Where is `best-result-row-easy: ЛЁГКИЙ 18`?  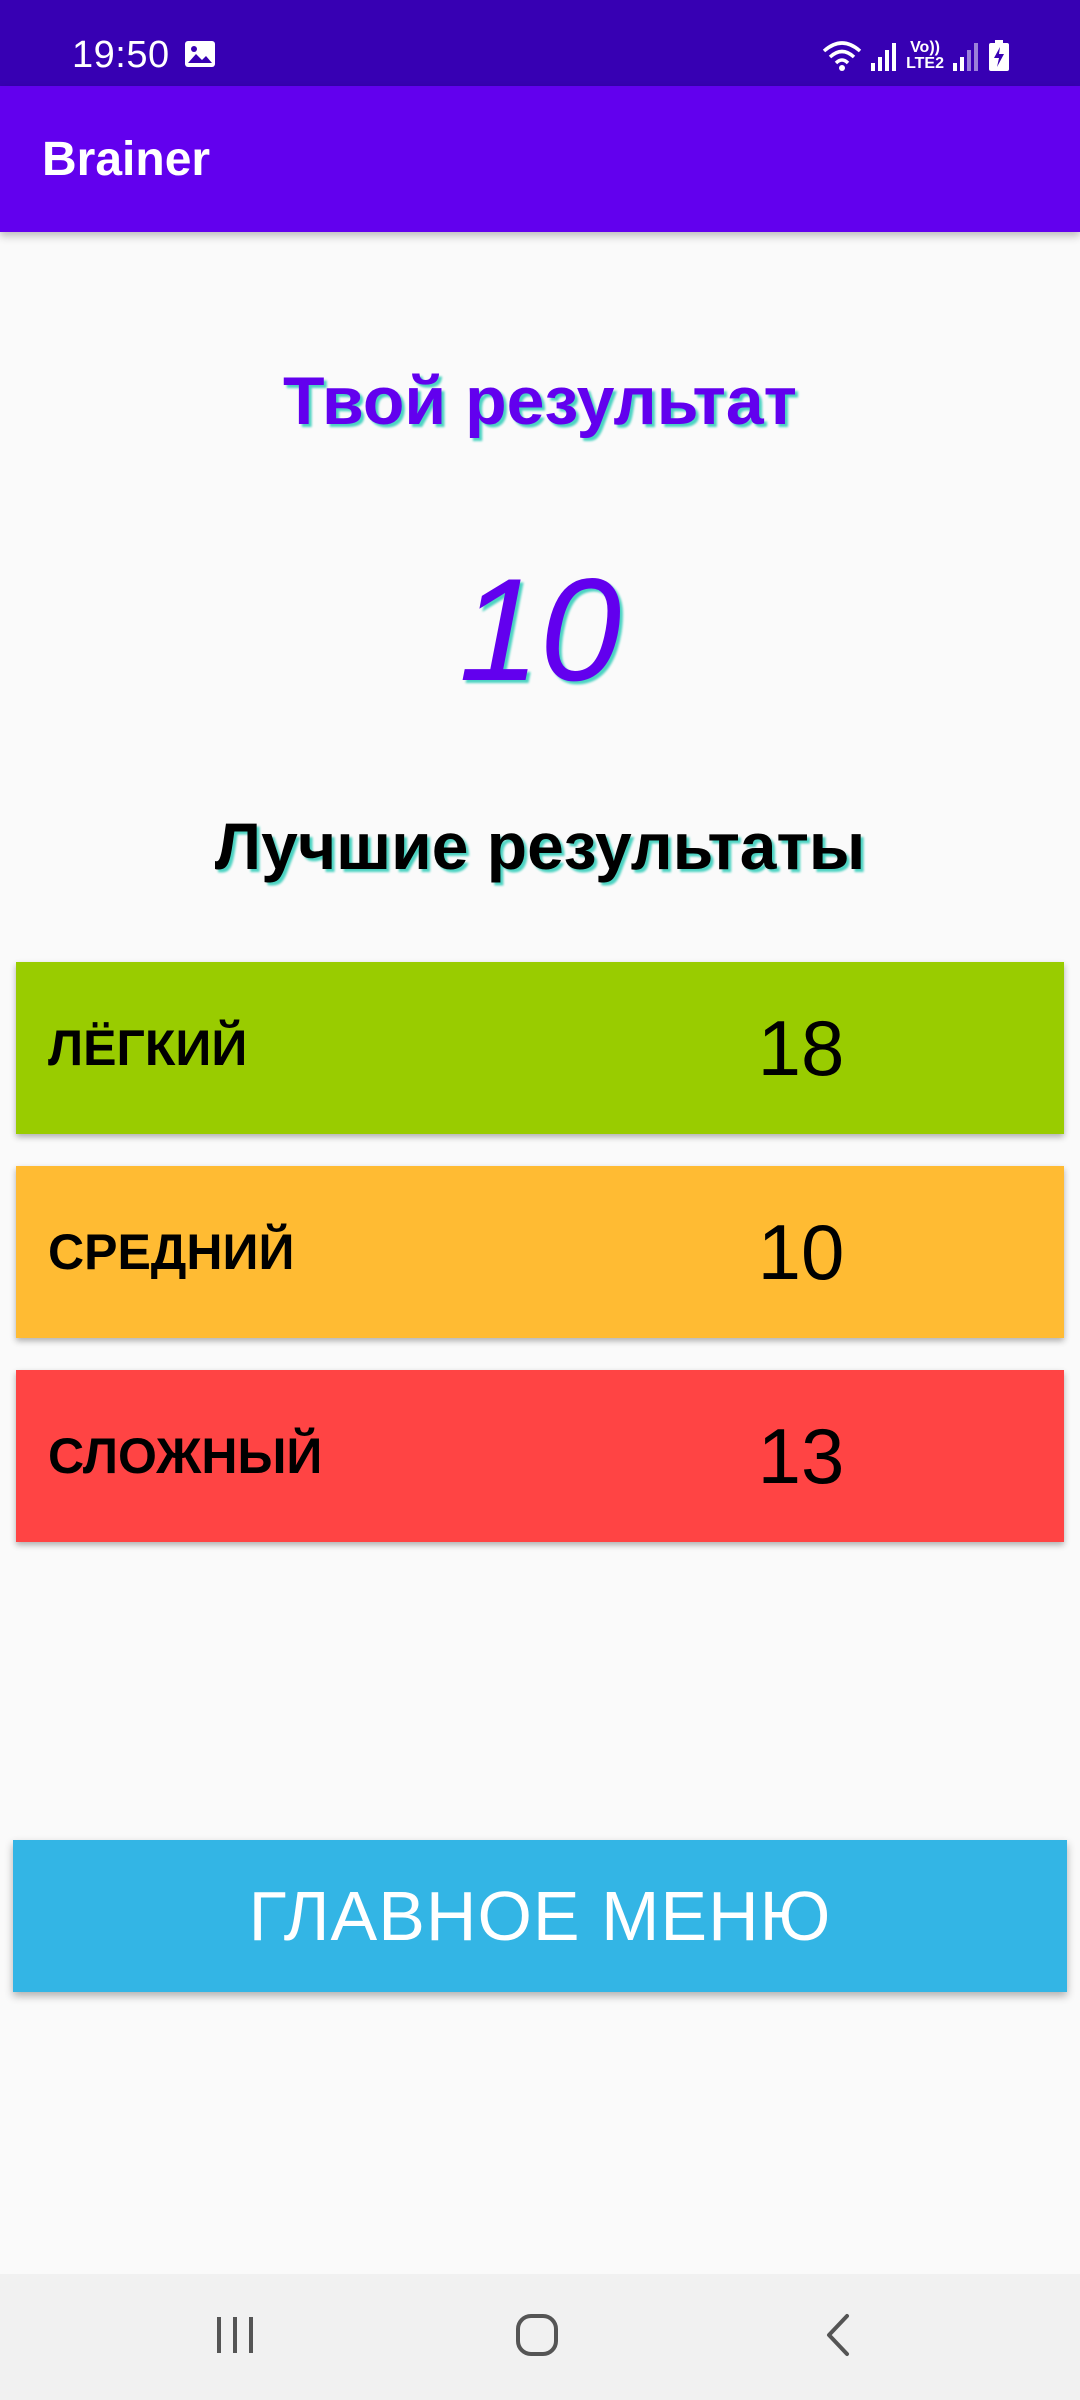 best-result-row-easy: ЛЁГКИЙ 18 is located at coordinates (540, 1048).